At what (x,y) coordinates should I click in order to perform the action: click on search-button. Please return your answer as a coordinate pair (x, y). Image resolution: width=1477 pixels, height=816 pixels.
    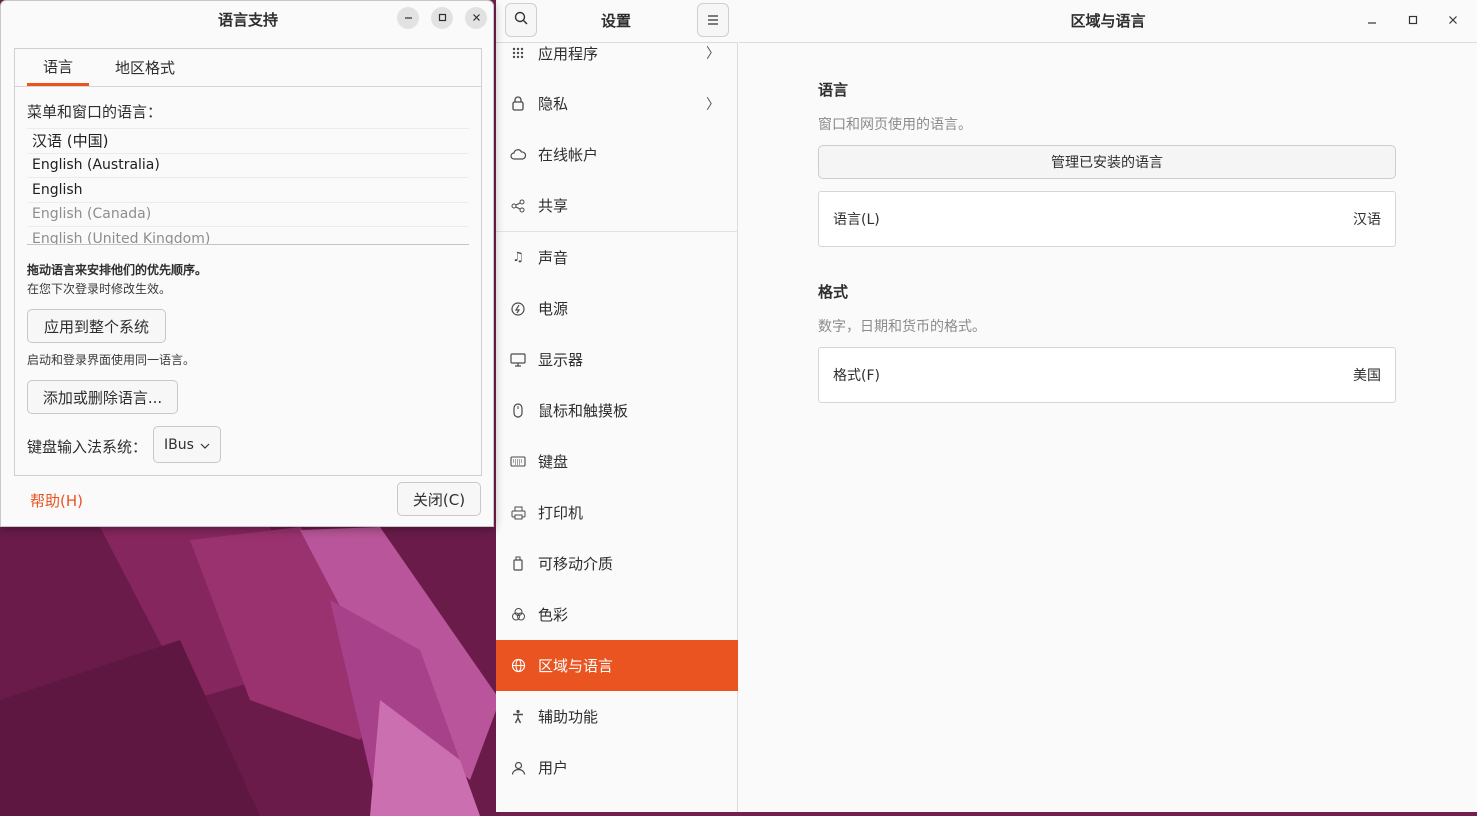
    Looking at the image, I should click on (521, 20).